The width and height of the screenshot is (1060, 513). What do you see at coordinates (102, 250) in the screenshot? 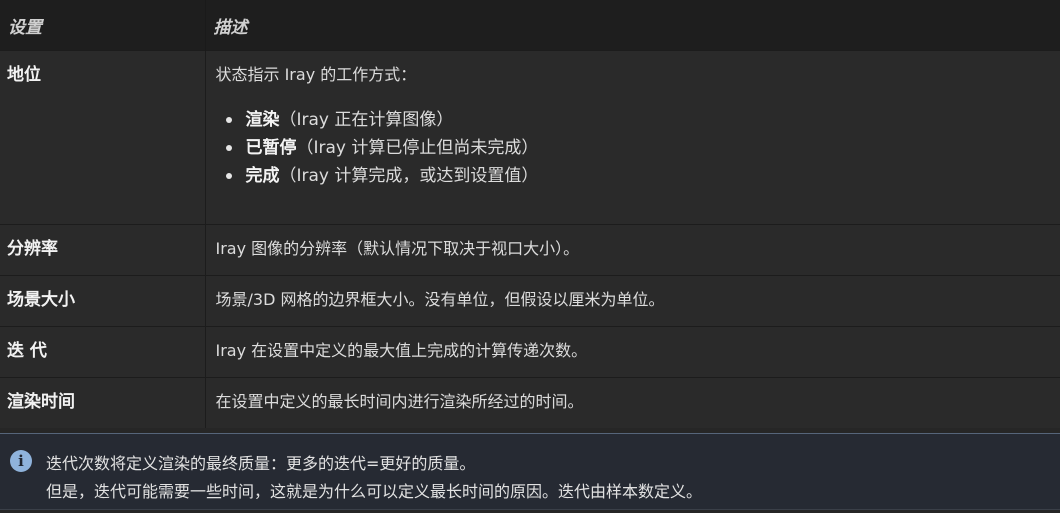
I see `setting-name-resolution: 分辨率` at bounding box center [102, 250].